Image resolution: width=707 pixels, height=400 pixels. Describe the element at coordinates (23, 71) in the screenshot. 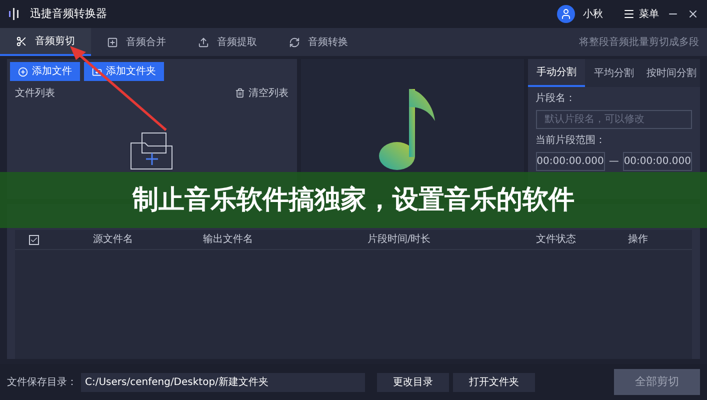

I see `plus-circle-icon` at that location.